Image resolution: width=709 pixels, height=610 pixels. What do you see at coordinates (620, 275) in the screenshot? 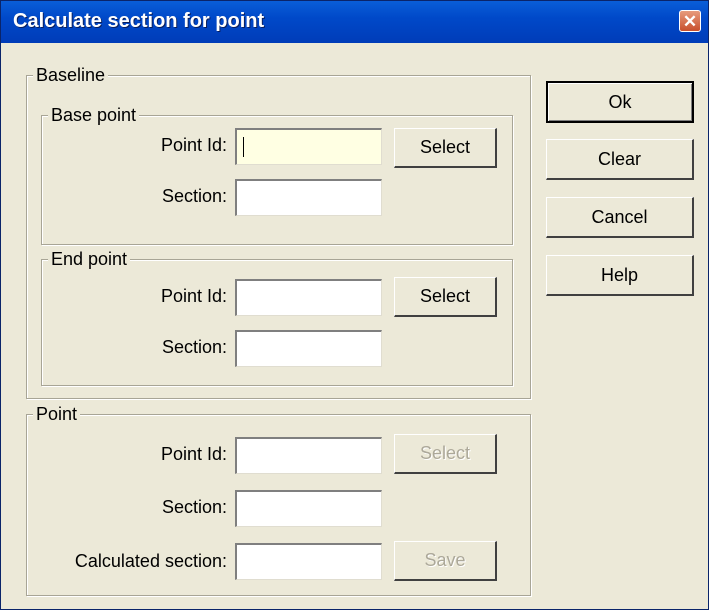
I see `help-button: Help` at bounding box center [620, 275].